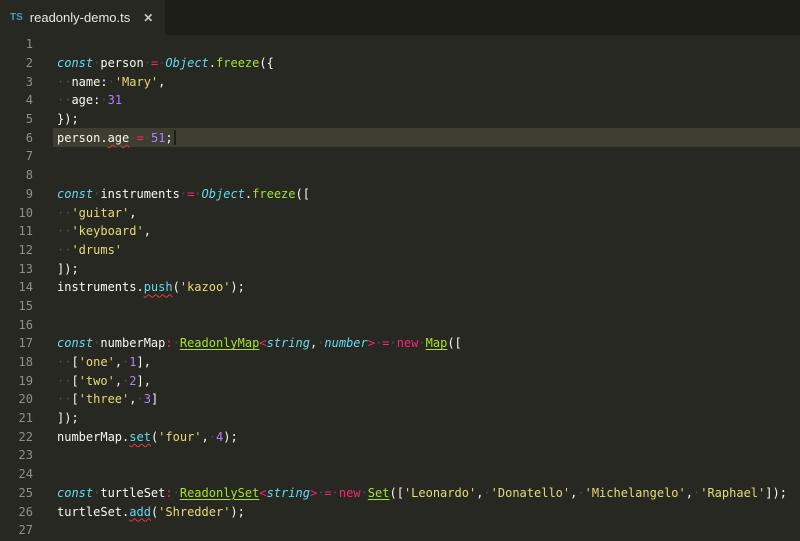 The image size is (800, 541). What do you see at coordinates (400, 138) in the screenshot?
I see `code-line: 6 person. age · = · 51;` at bounding box center [400, 138].